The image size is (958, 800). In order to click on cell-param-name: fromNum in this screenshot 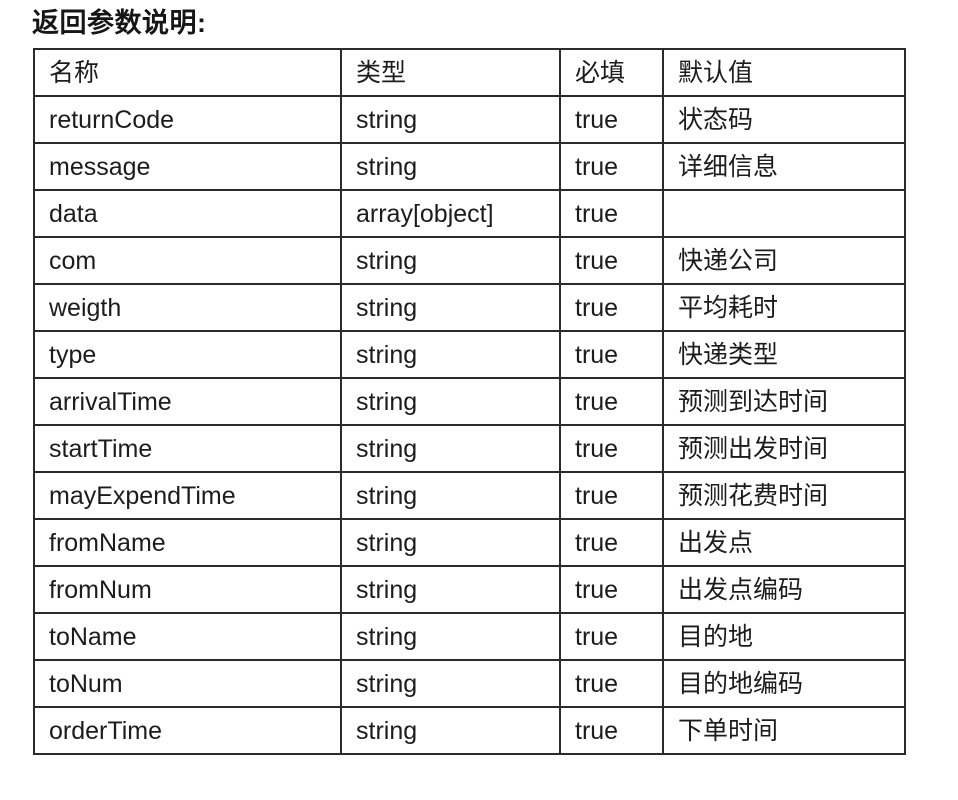, I will do `click(187, 589)`.